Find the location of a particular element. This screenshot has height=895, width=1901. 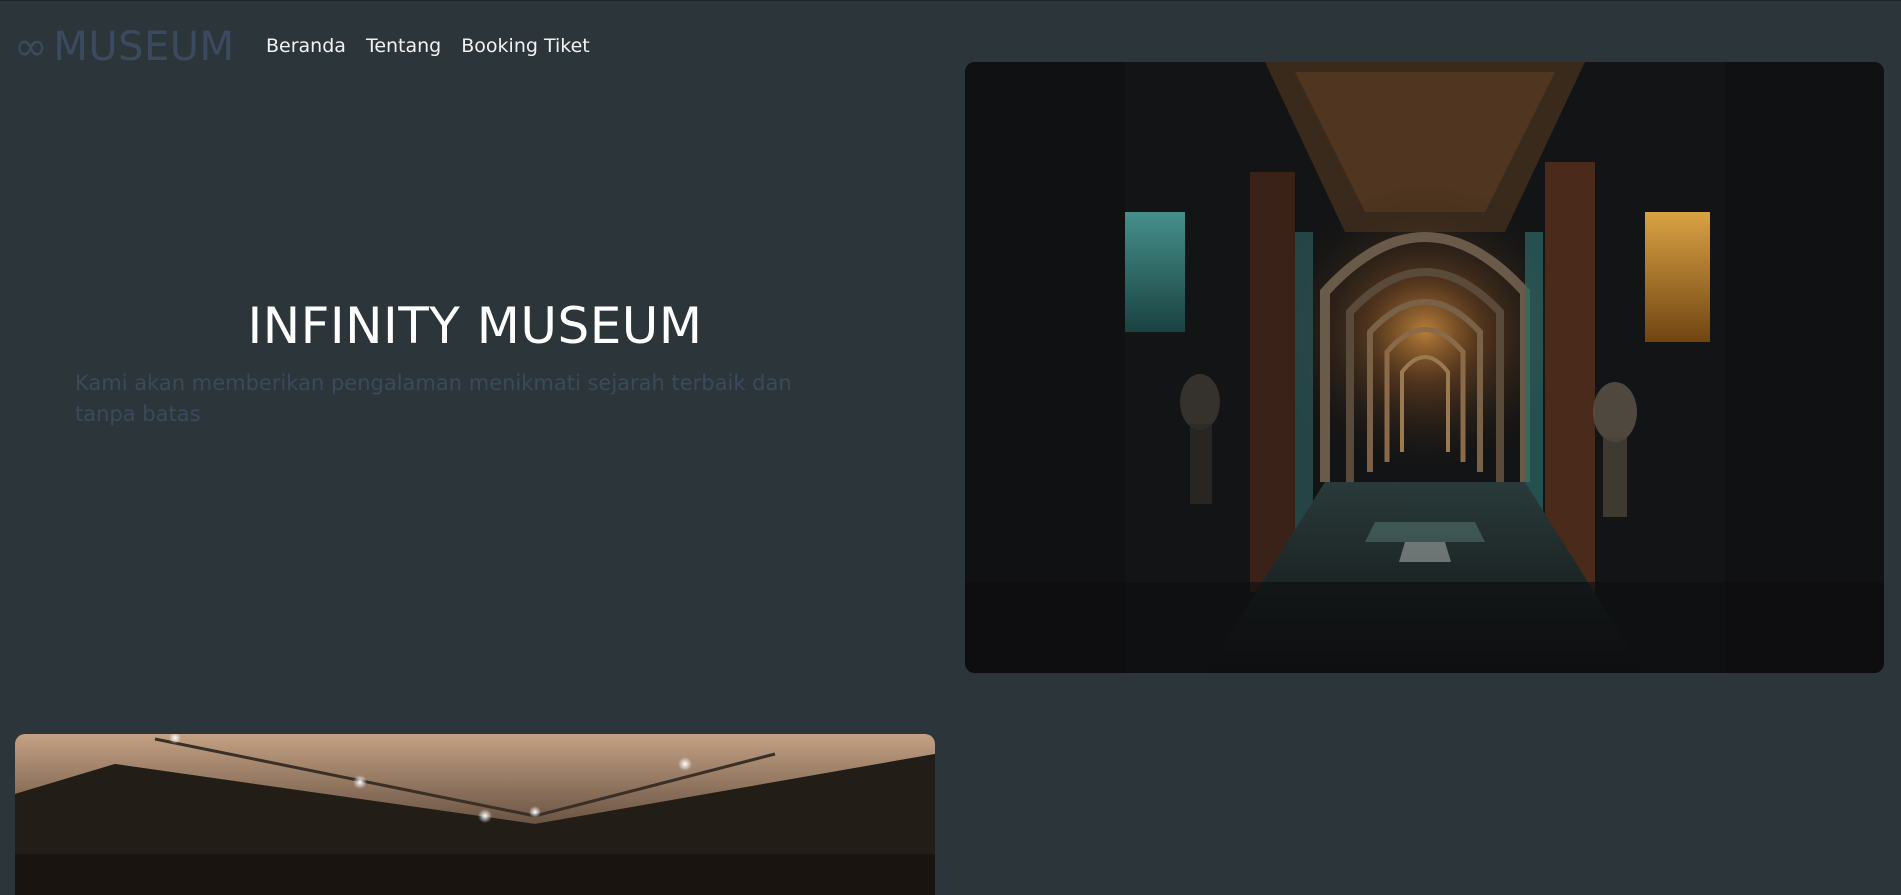

gallery-ceiling-image is located at coordinates (475, 814).